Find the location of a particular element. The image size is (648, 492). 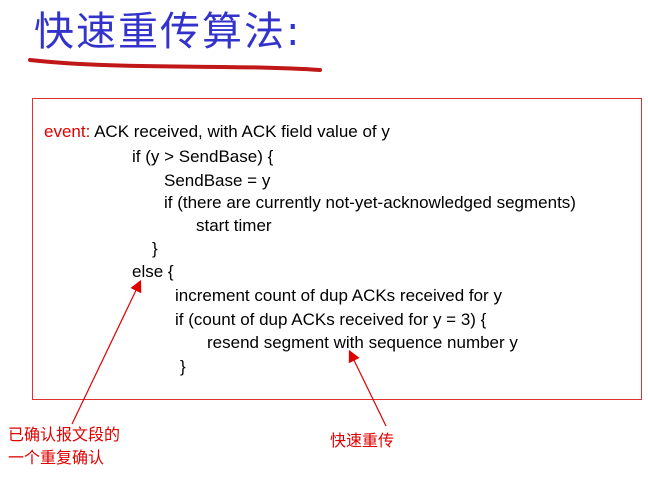

slide-title: 快速重传算法: is located at coordinates (168, 32).